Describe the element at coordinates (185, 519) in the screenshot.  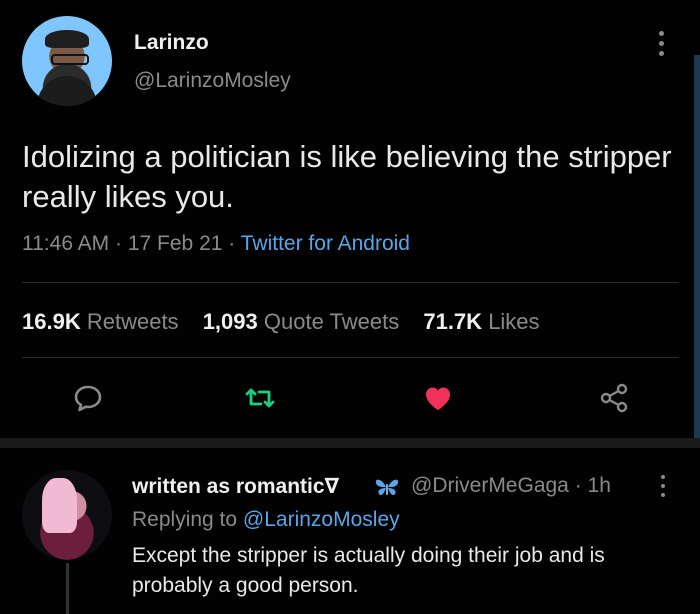
I see `replying-prefix: Replying to` at that location.